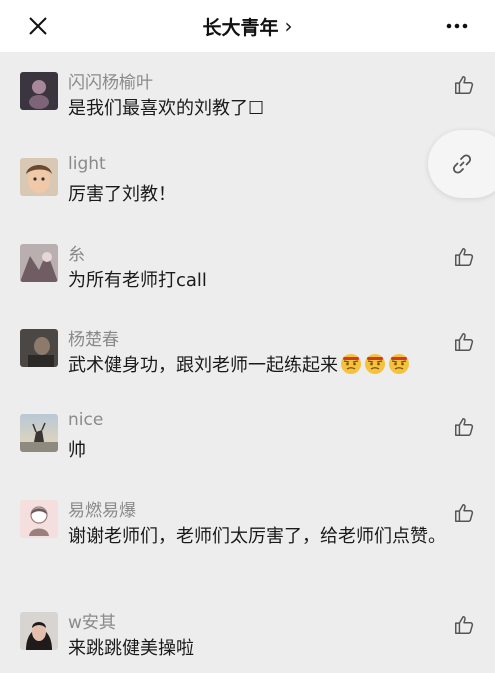 This screenshot has height=673, width=495. What do you see at coordinates (85, 420) in the screenshot?
I see `comment-username: nice` at bounding box center [85, 420].